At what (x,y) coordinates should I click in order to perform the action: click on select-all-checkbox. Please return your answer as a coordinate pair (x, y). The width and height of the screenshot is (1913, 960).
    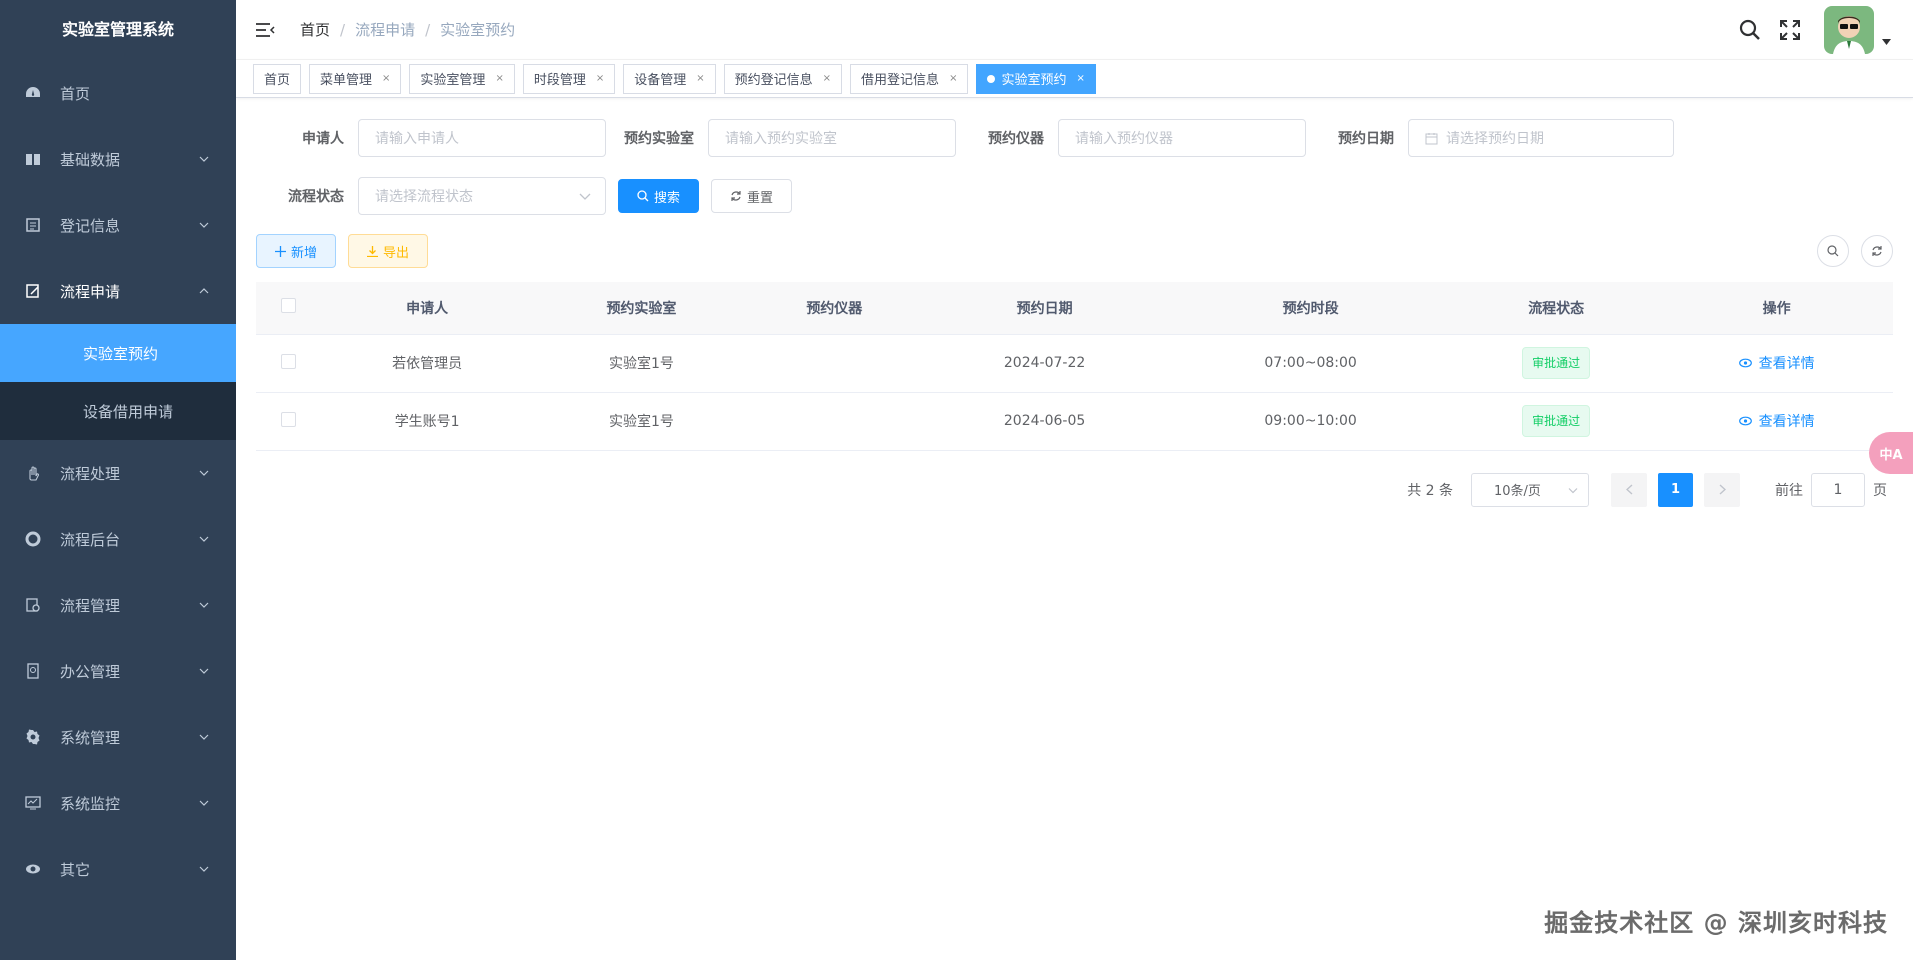
    Looking at the image, I should click on (288, 306).